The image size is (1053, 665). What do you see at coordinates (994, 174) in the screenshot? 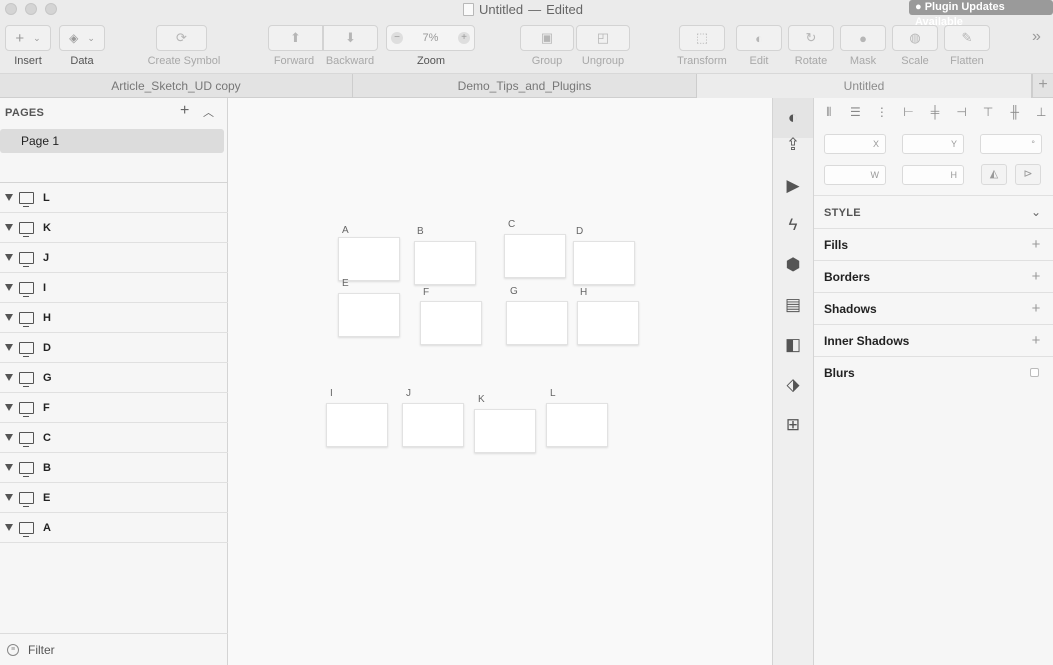
I see `flip-horizontal-icon: ◭` at bounding box center [994, 174].